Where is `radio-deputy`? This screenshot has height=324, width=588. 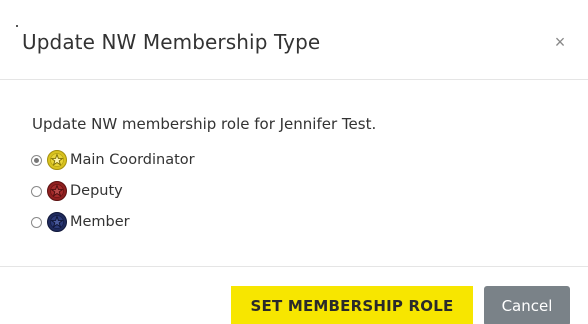 radio-deputy is located at coordinates (36, 191).